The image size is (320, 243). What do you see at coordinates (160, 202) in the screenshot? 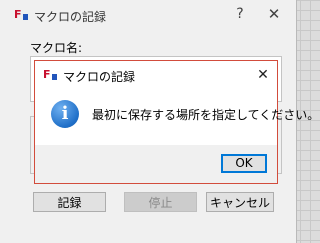
I see `stop-button: 停止` at bounding box center [160, 202].